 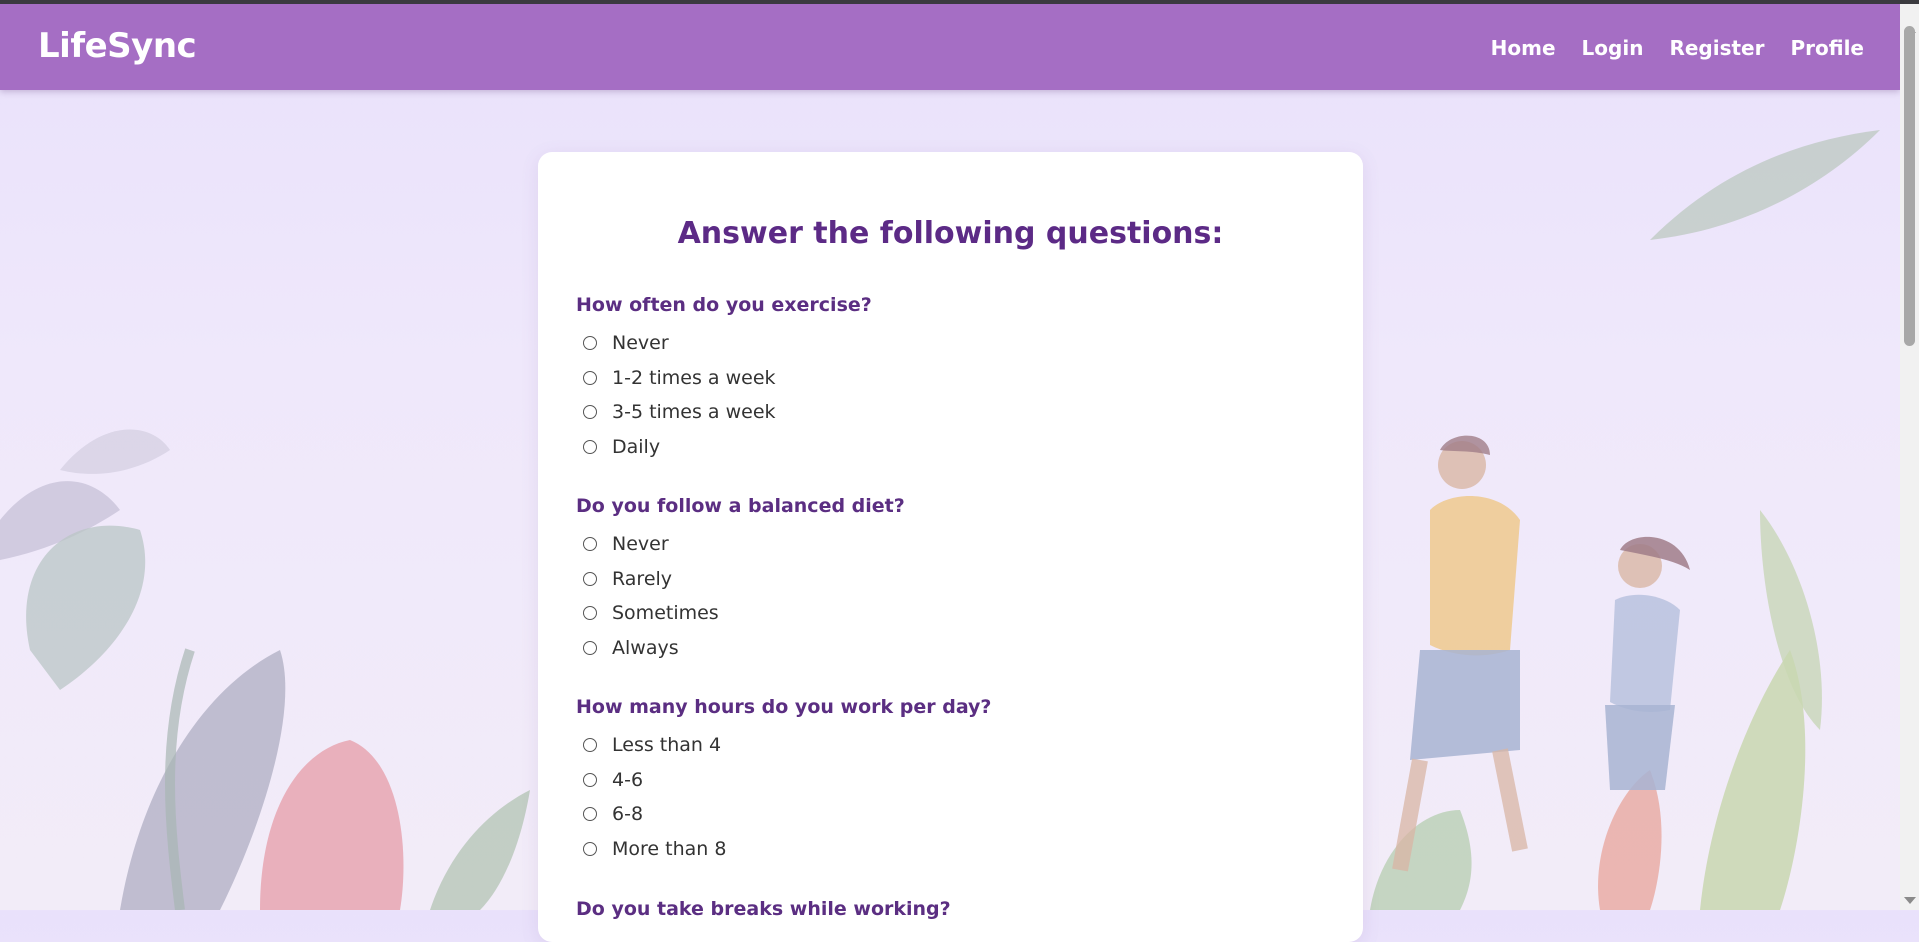 What do you see at coordinates (1827, 48) in the screenshot?
I see `nav-profile-link: Profile` at bounding box center [1827, 48].